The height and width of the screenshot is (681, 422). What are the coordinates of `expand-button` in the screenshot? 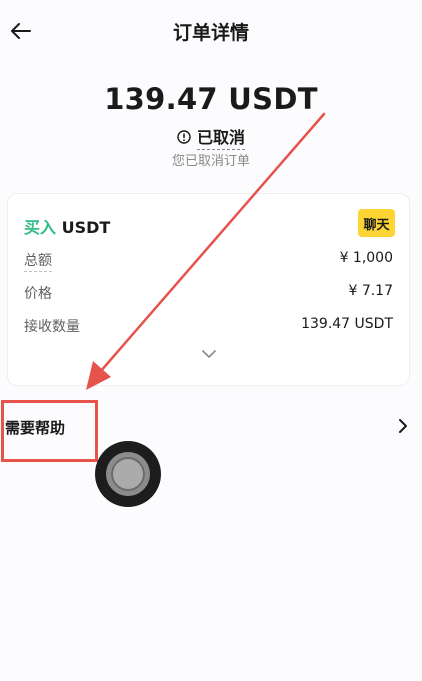 It's located at (208, 354).